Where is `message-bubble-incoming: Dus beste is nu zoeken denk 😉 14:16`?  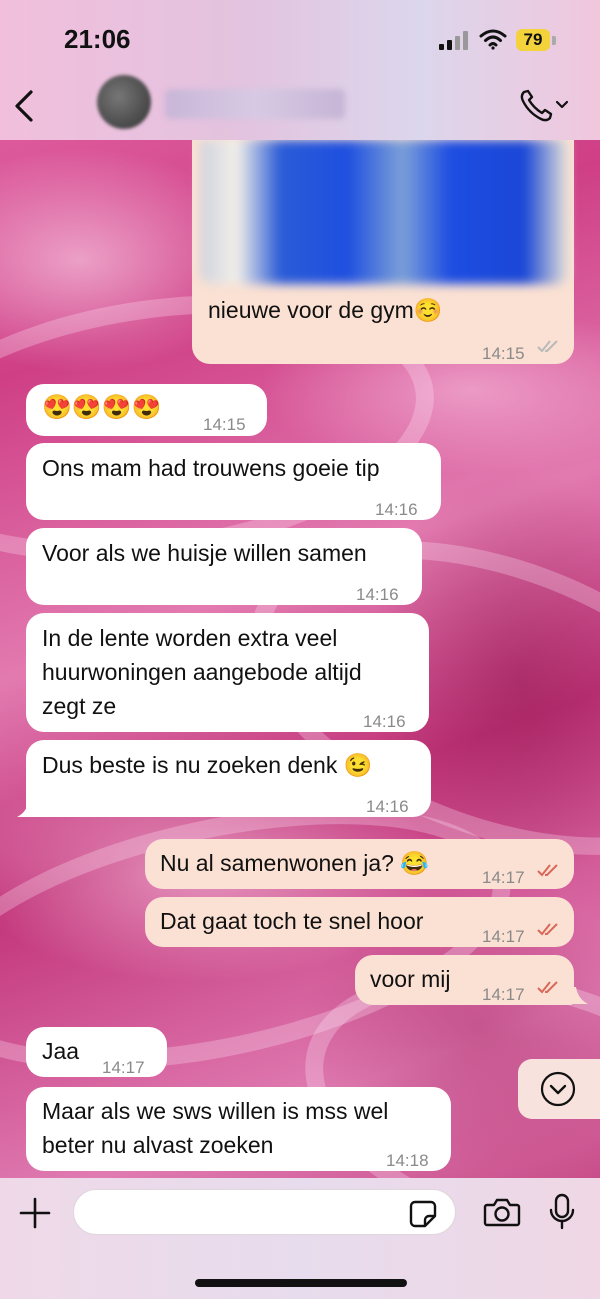
message-bubble-incoming: Dus beste is nu zoeken denk 😉 14:16 is located at coordinates (228, 778).